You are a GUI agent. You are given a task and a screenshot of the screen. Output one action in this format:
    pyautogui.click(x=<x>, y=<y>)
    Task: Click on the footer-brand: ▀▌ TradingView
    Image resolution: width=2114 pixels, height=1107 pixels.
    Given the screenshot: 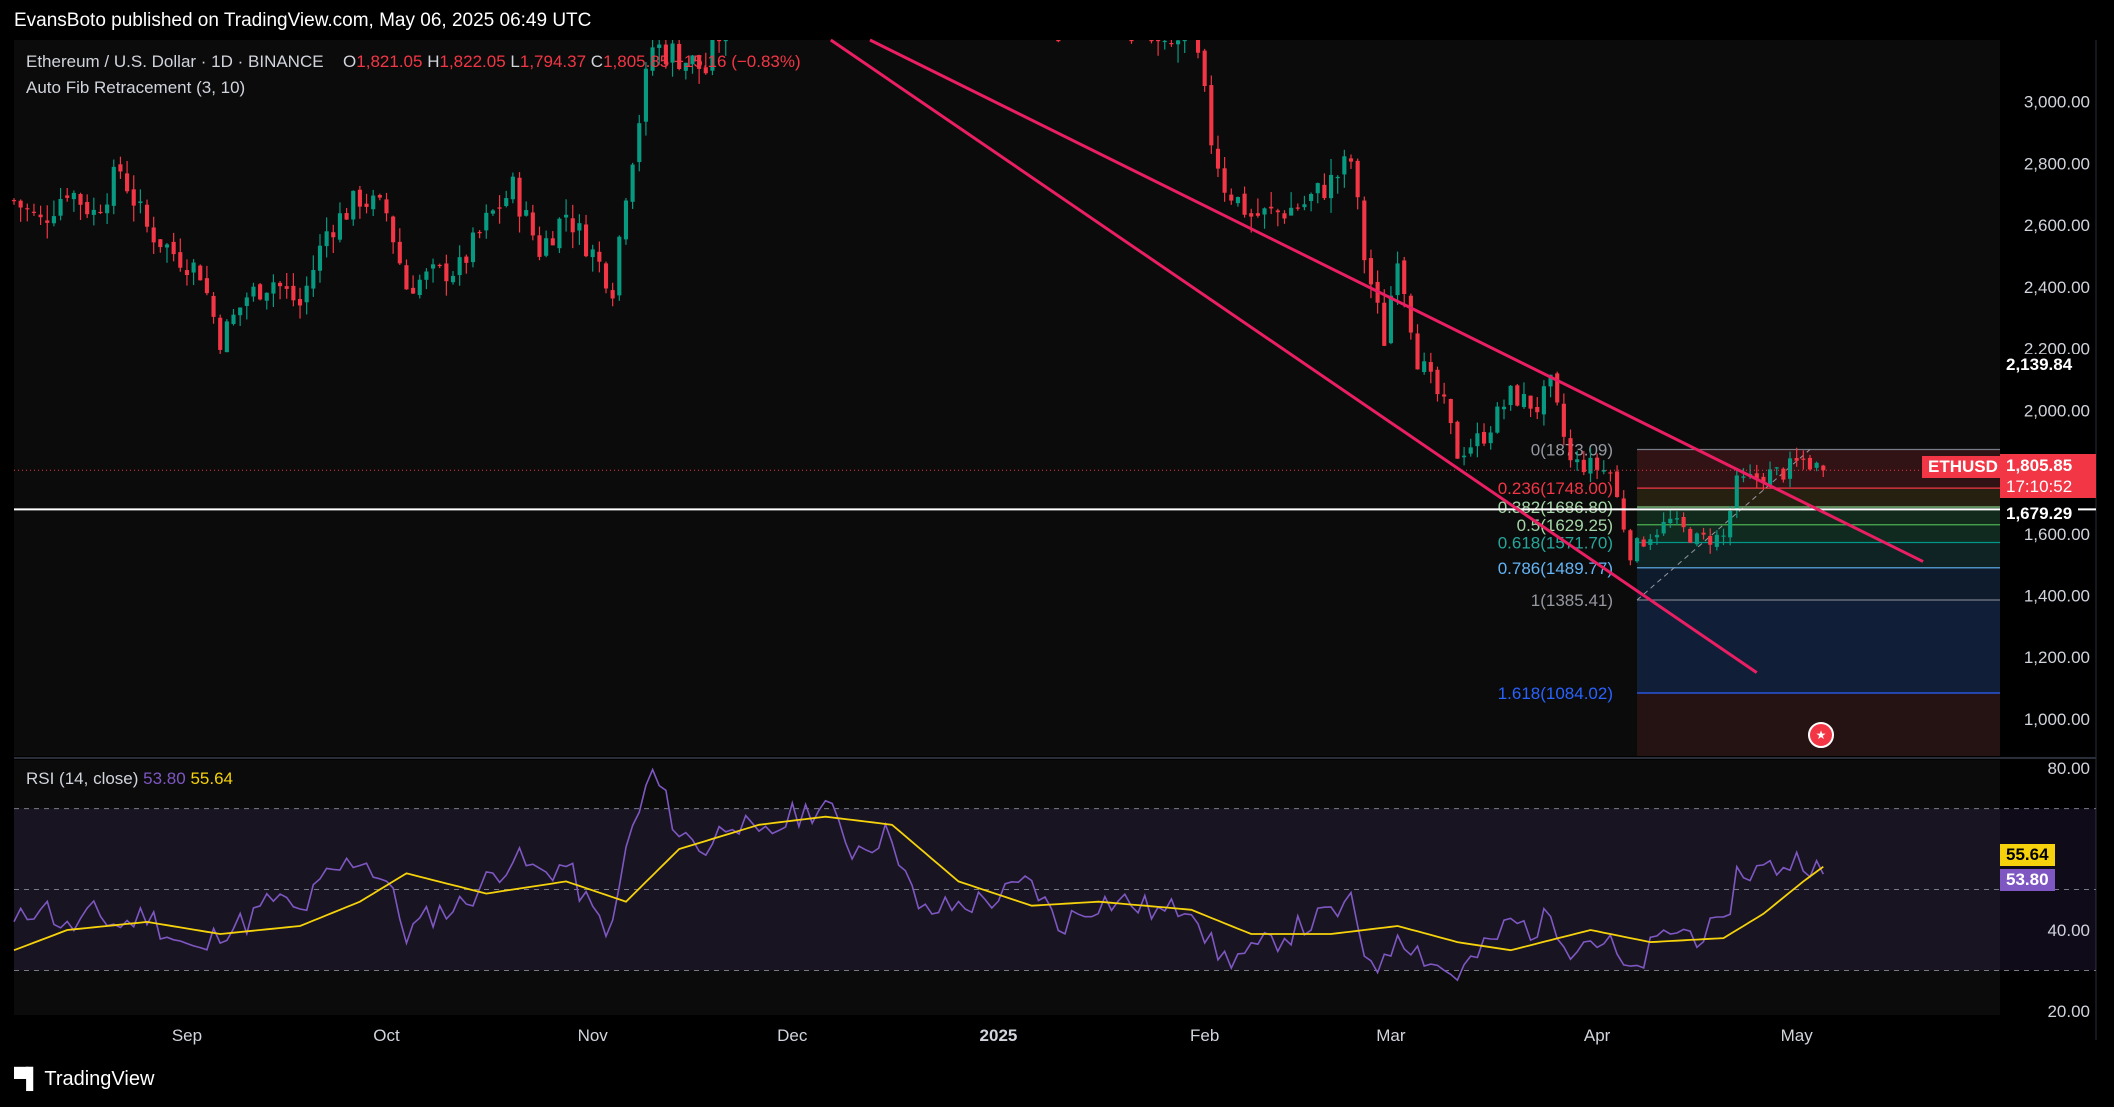 What is the action you would take?
    pyautogui.click(x=84, y=1079)
    